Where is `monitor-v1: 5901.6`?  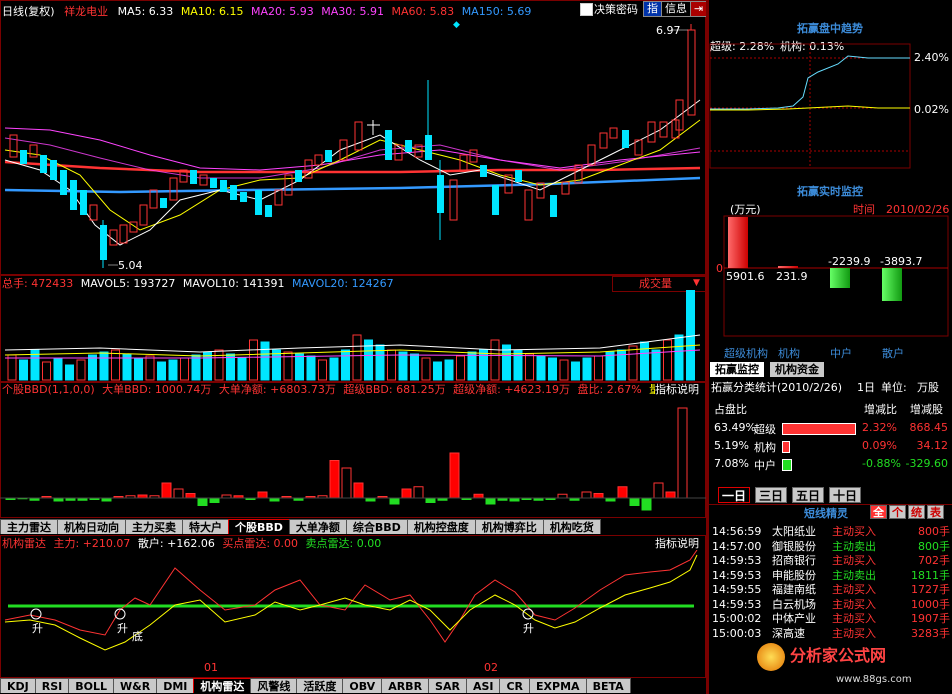 monitor-v1: 5901.6 is located at coordinates (745, 276).